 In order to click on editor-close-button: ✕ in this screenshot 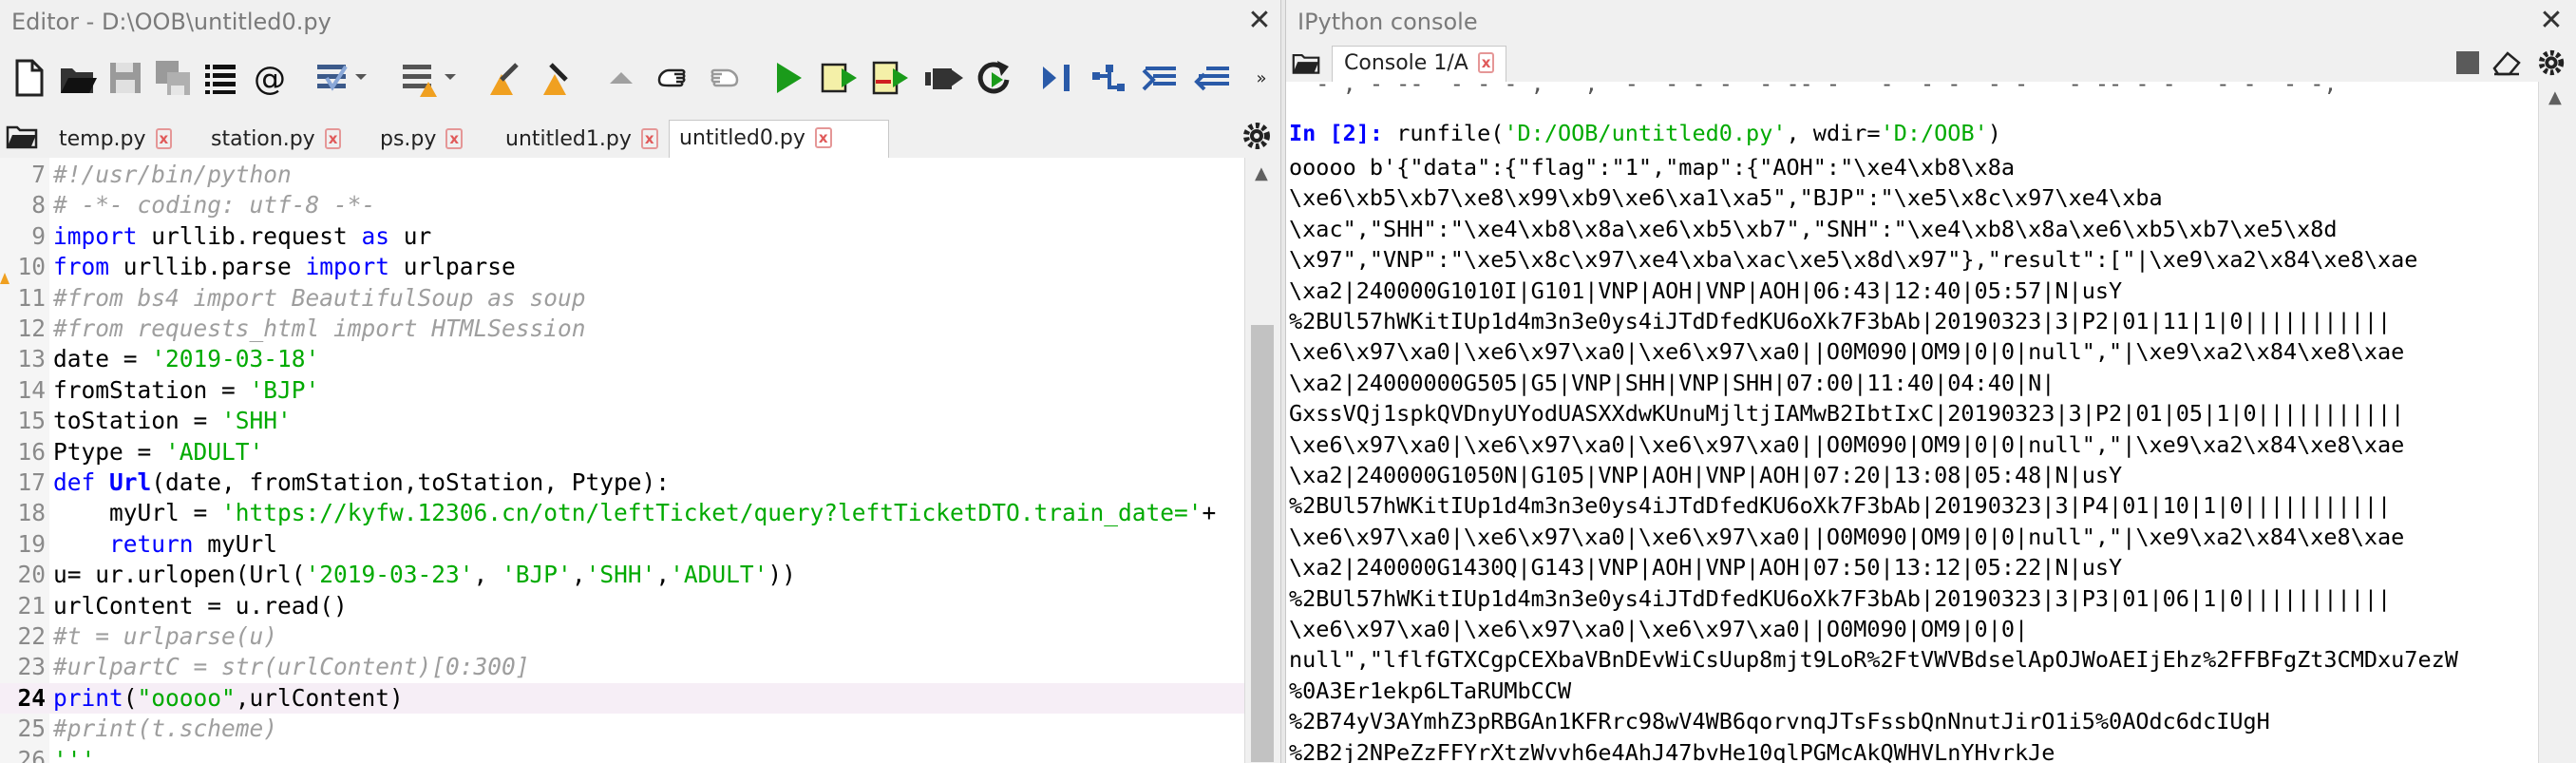, I will do `click(1259, 21)`.